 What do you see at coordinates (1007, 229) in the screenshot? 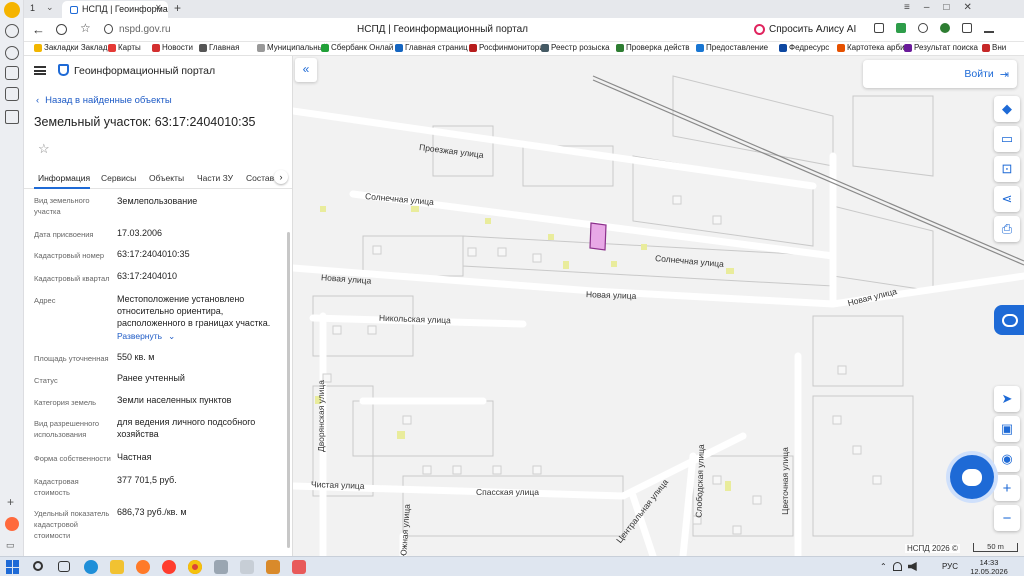
I see `print-button: ⎙` at bounding box center [1007, 229].